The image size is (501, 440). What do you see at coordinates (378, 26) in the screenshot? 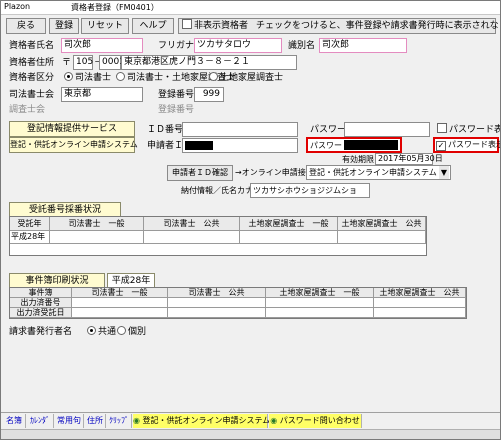
I see `hide-note: チェックをつけると、事件登録や請求書発行時に表示されなくなります` at bounding box center [378, 26].